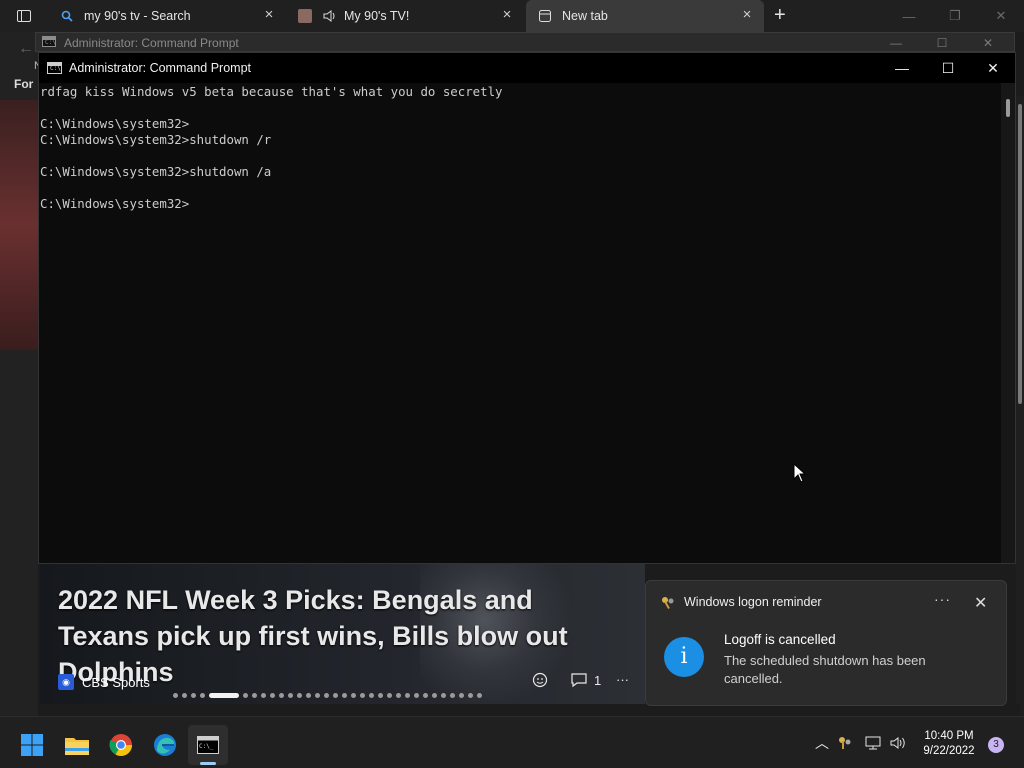  I want to click on toast-close-icon: ✕, so click(980, 603).